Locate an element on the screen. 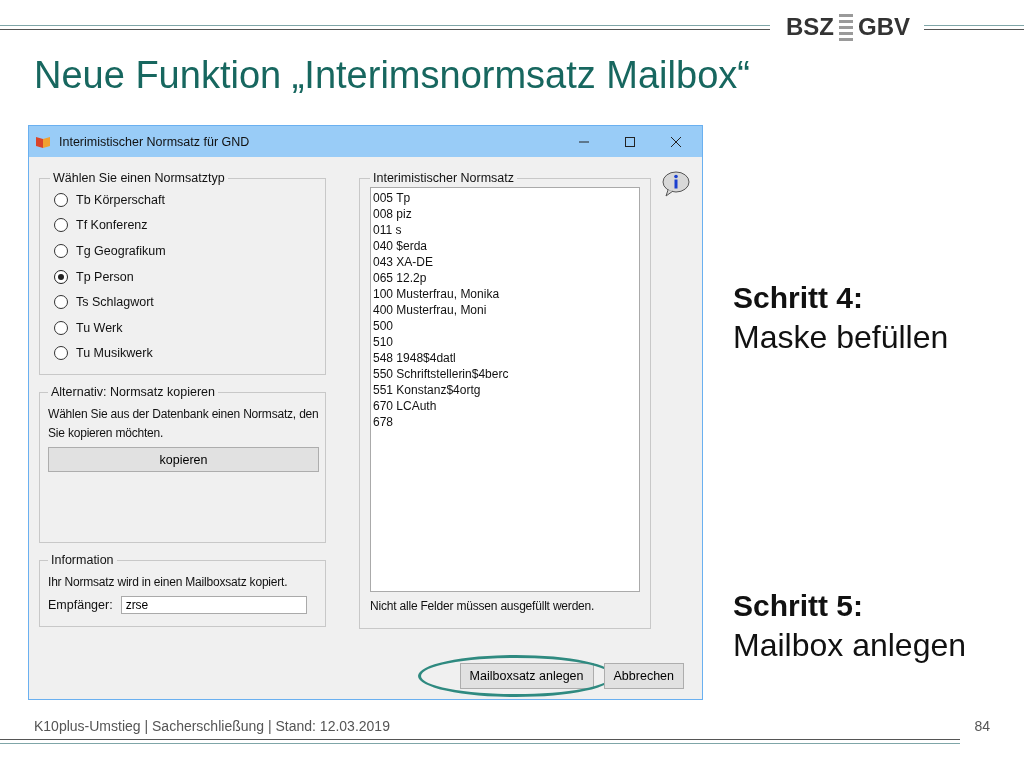 This screenshot has height=768, width=1024. step-text: Mailbox anlegen is located at coordinates (850, 645).